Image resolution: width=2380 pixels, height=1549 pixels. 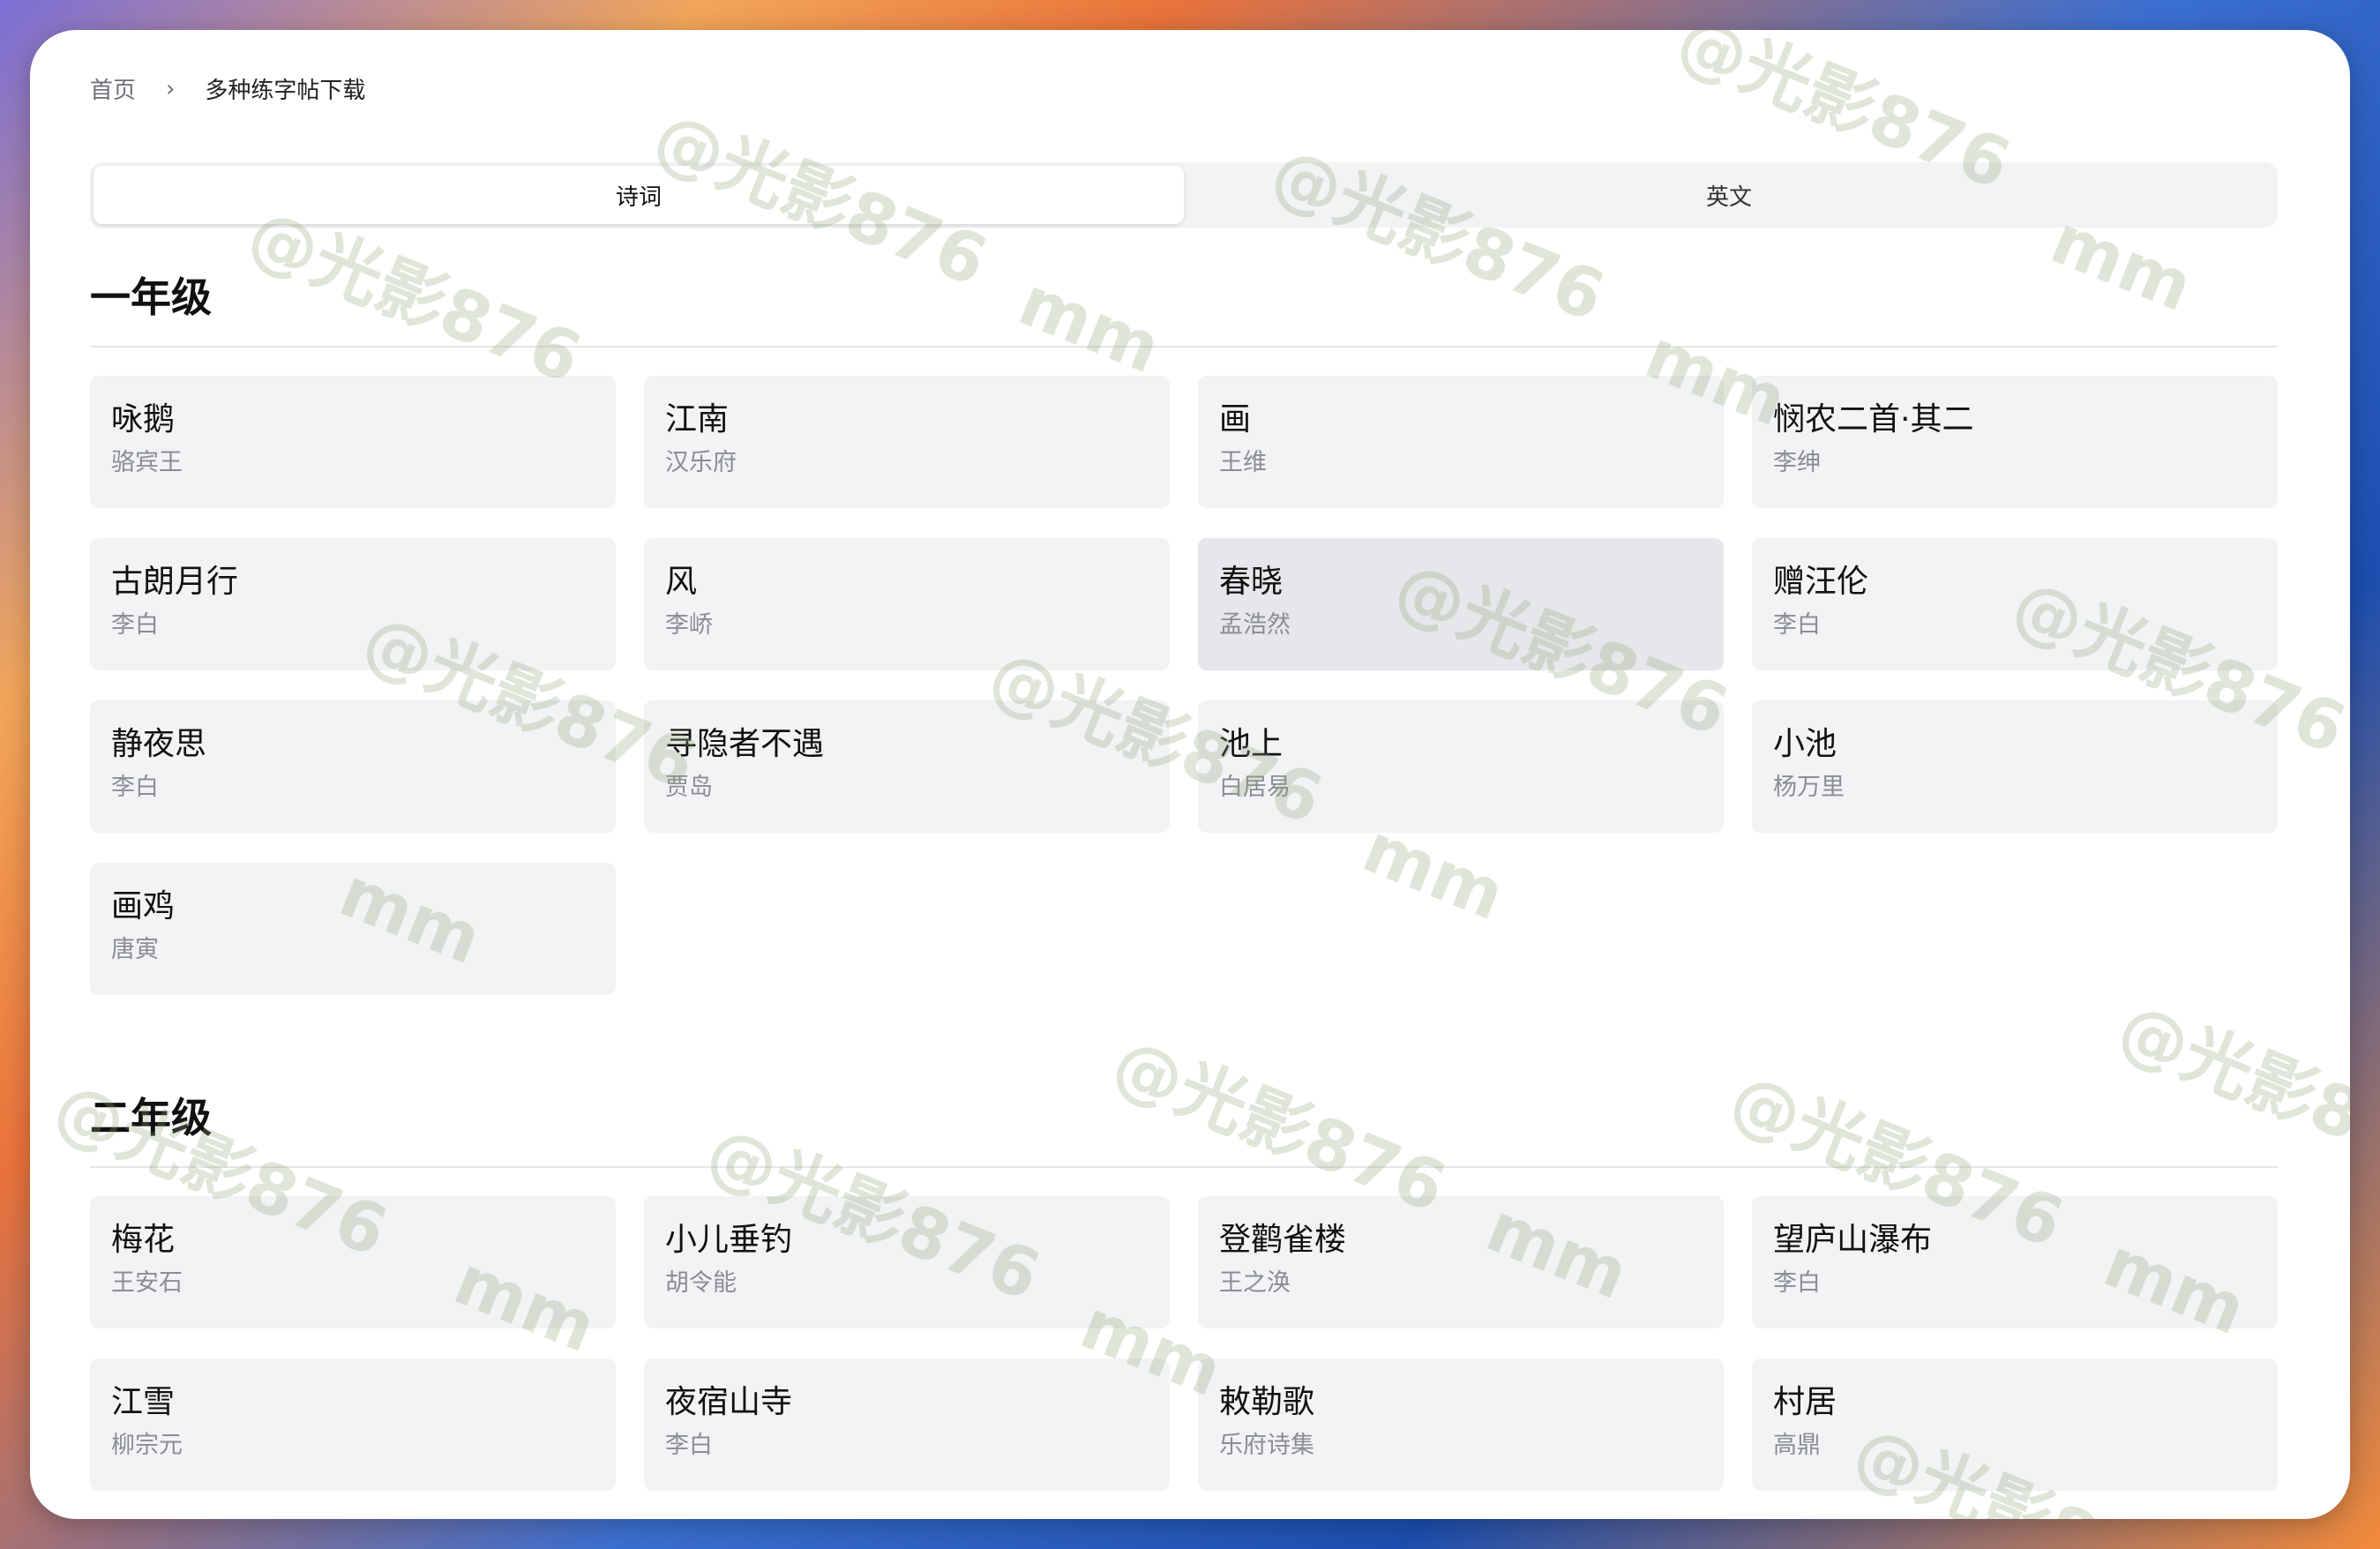 I want to click on poem-card: 村居 高鼎, so click(x=2015, y=1424).